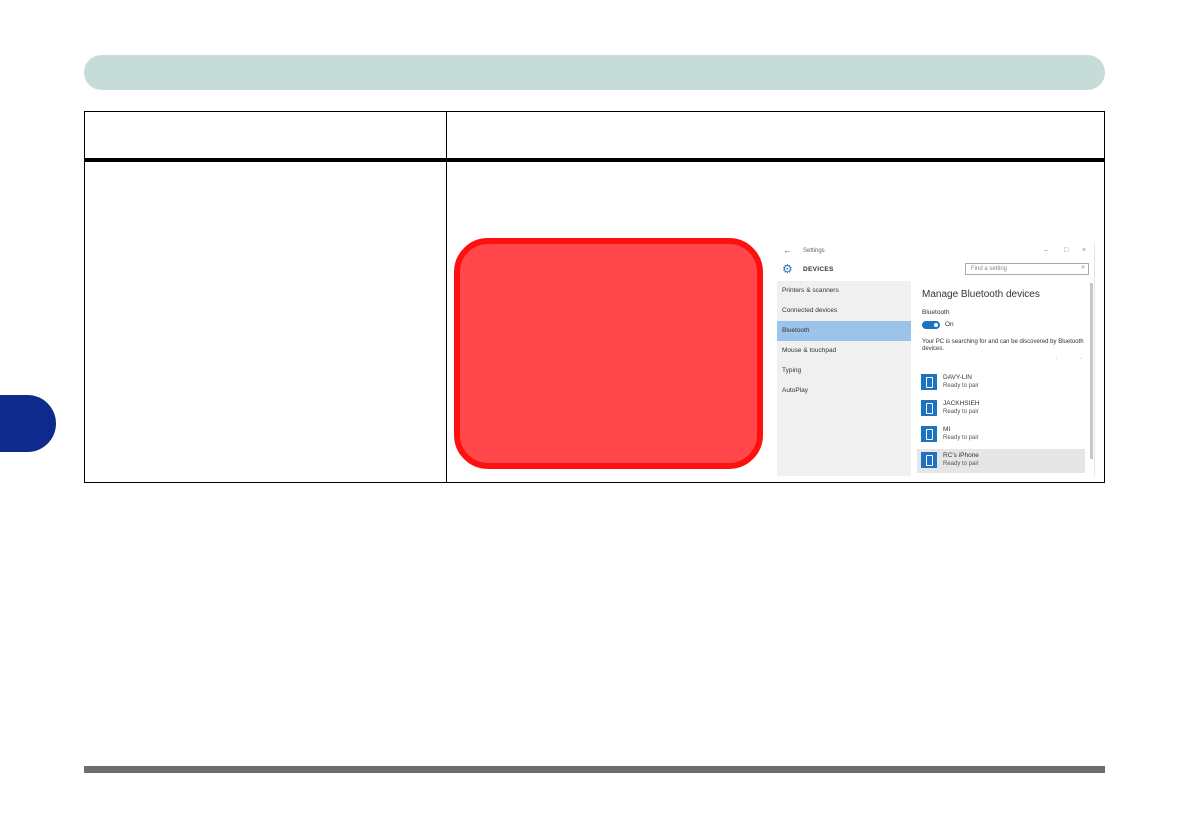 The width and height of the screenshot is (1190, 838). What do you see at coordinates (947, 429) in the screenshot?
I see `device-name: MI` at bounding box center [947, 429].